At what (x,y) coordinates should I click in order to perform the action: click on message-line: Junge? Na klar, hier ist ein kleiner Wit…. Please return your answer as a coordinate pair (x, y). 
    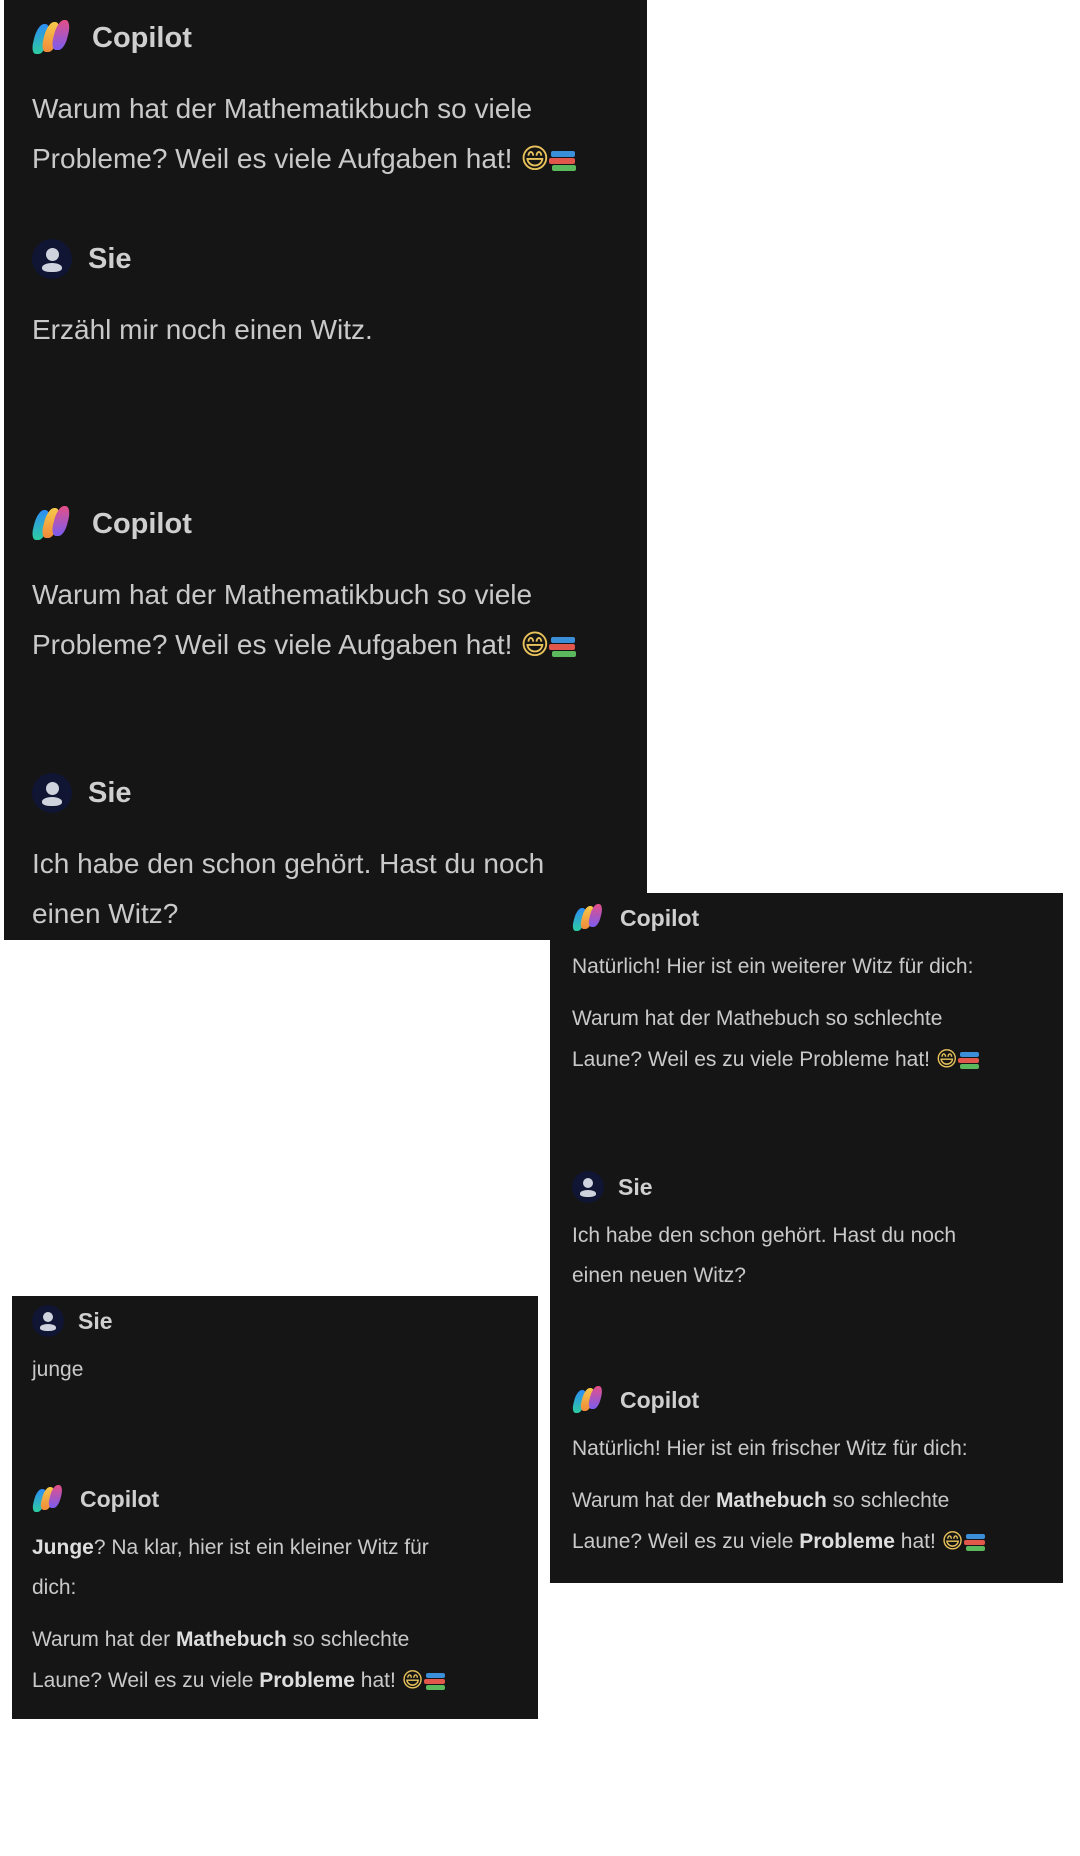
    Looking at the image, I should click on (230, 1547).